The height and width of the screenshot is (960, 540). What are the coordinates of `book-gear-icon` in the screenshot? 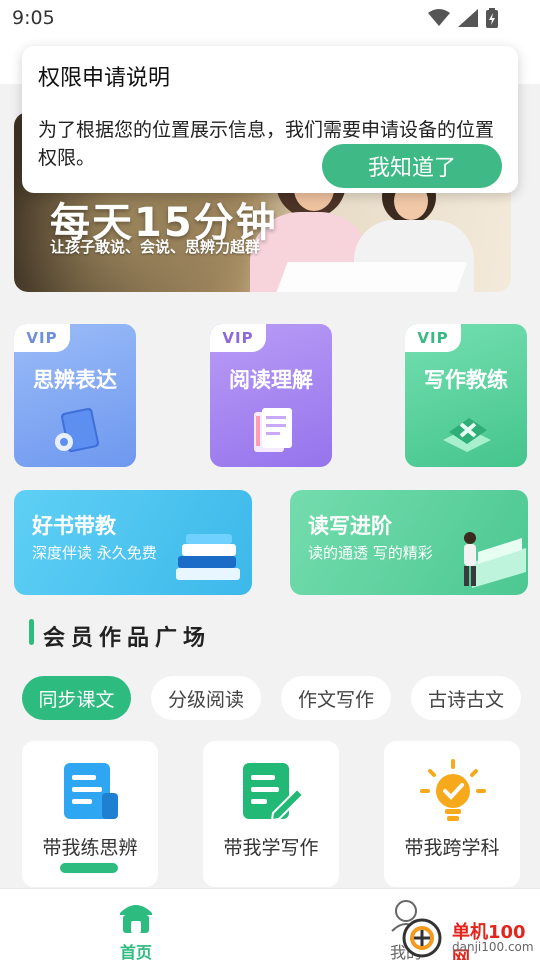 It's located at (77, 430).